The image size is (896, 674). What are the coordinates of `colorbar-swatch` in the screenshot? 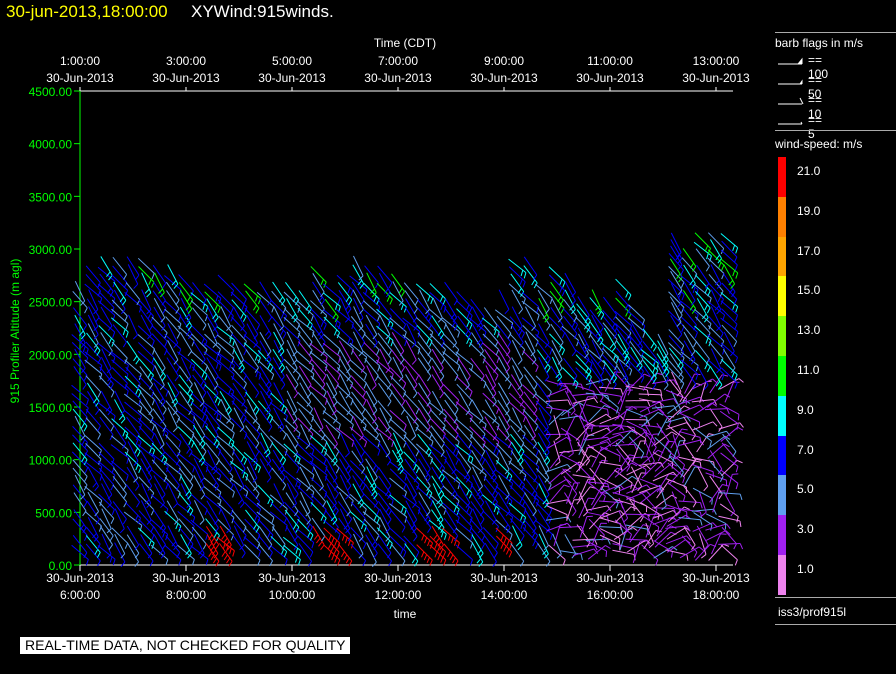 It's located at (782, 216).